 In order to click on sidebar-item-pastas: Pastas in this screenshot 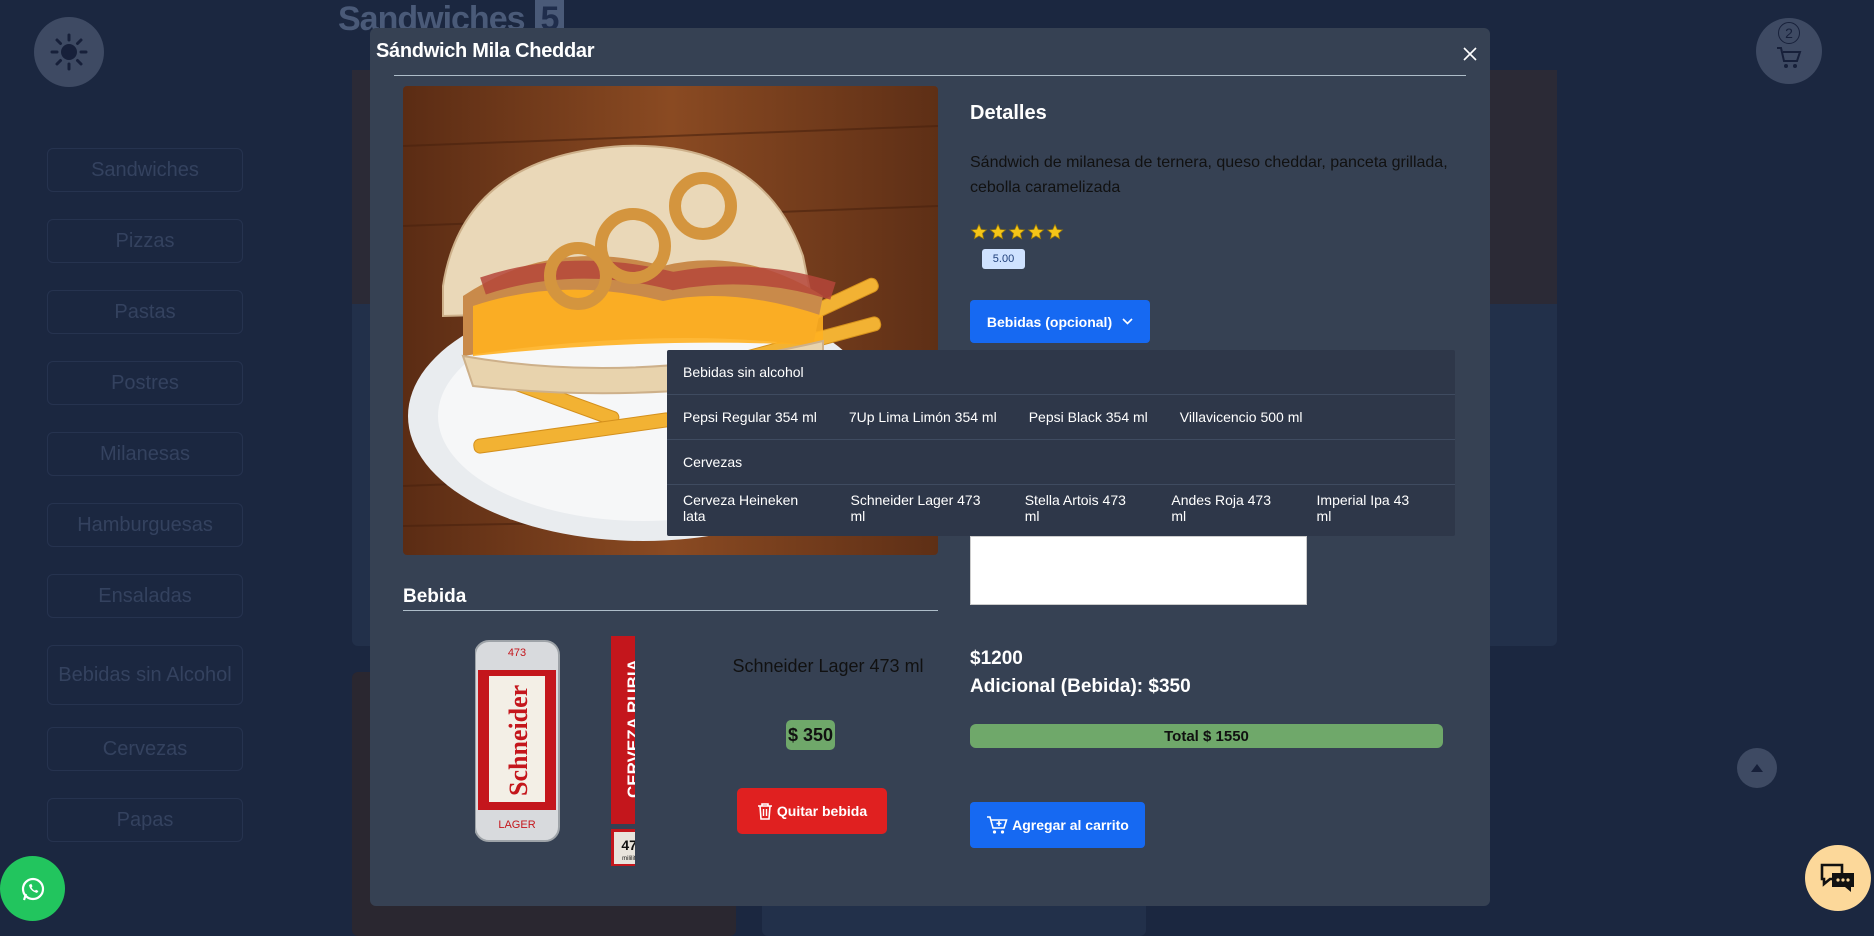, I will do `click(145, 312)`.